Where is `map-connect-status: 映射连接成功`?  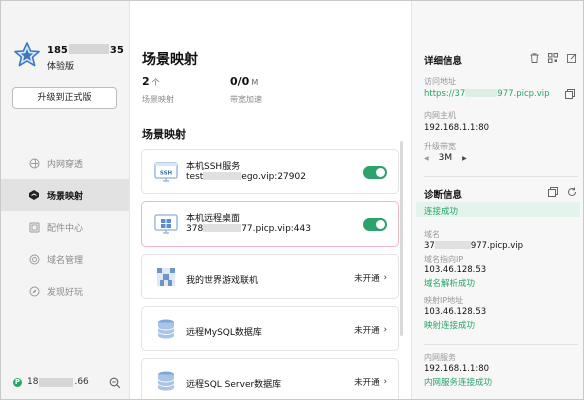 map-connect-status: 映射连接成功 is located at coordinates (450, 326).